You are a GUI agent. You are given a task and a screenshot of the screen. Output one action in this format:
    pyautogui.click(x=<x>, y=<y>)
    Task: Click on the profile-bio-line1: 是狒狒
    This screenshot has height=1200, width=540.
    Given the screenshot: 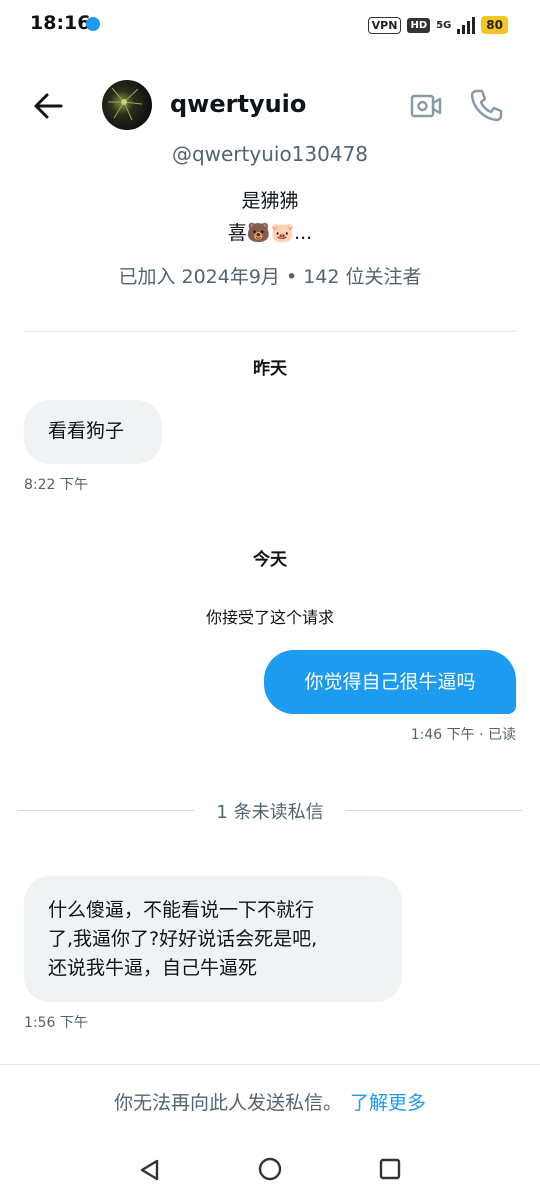 What is the action you would take?
    pyautogui.click(x=270, y=201)
    